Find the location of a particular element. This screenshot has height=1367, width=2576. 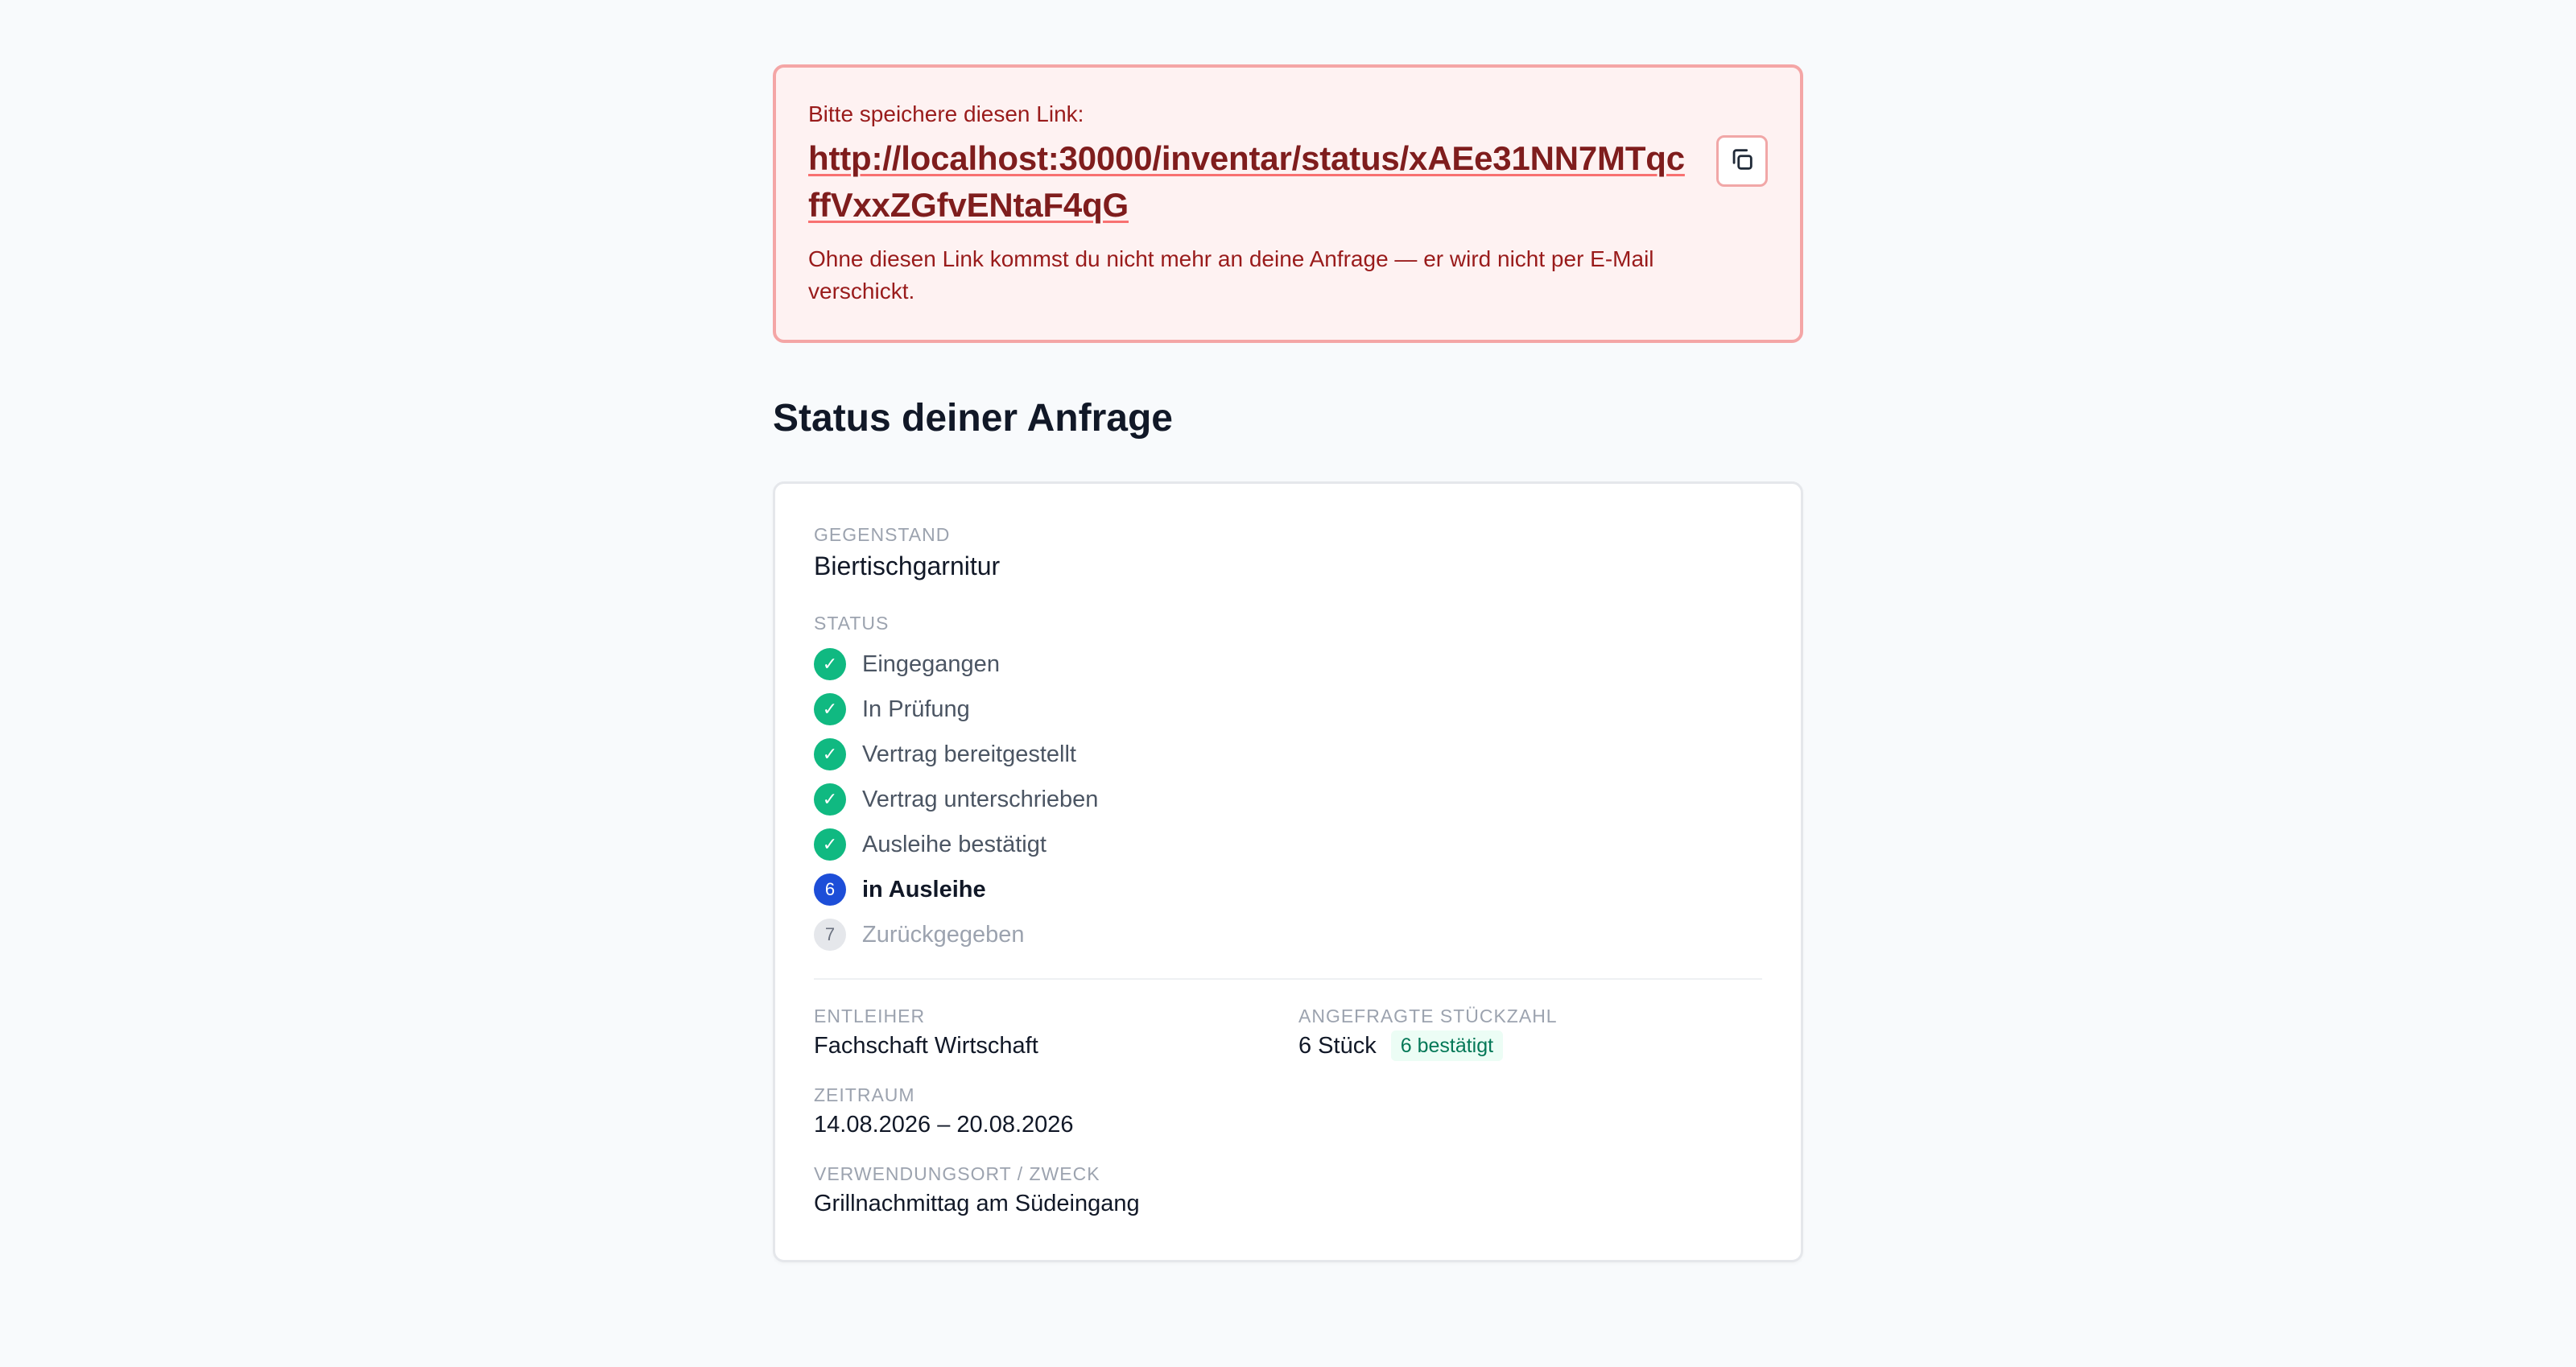

step-label: In Prüfung is located at coordinates (916, 709).